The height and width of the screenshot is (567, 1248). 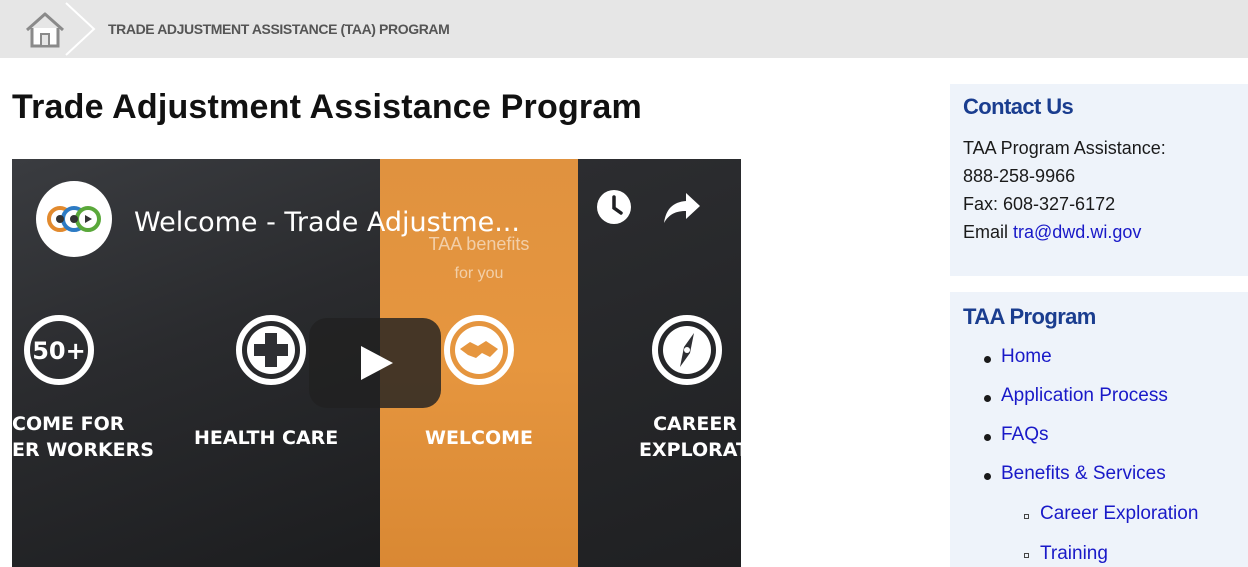 I want to click on home-icon, so click(x=45, y=30).